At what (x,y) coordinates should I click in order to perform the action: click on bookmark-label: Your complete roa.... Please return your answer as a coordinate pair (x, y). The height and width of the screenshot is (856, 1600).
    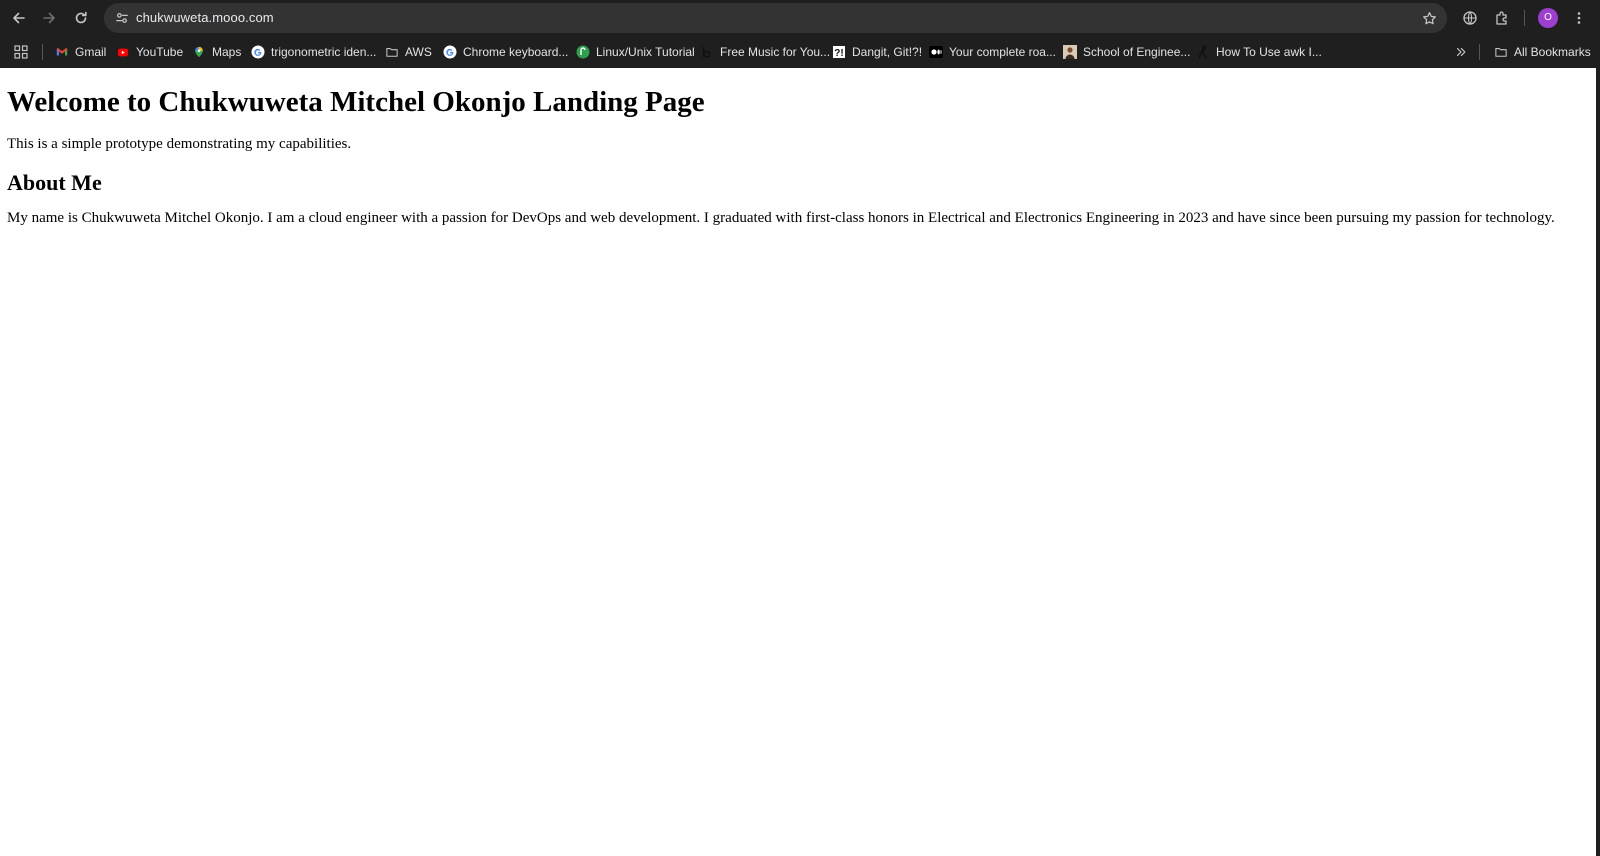
    Looking at the image, I should click on (1002, 52).